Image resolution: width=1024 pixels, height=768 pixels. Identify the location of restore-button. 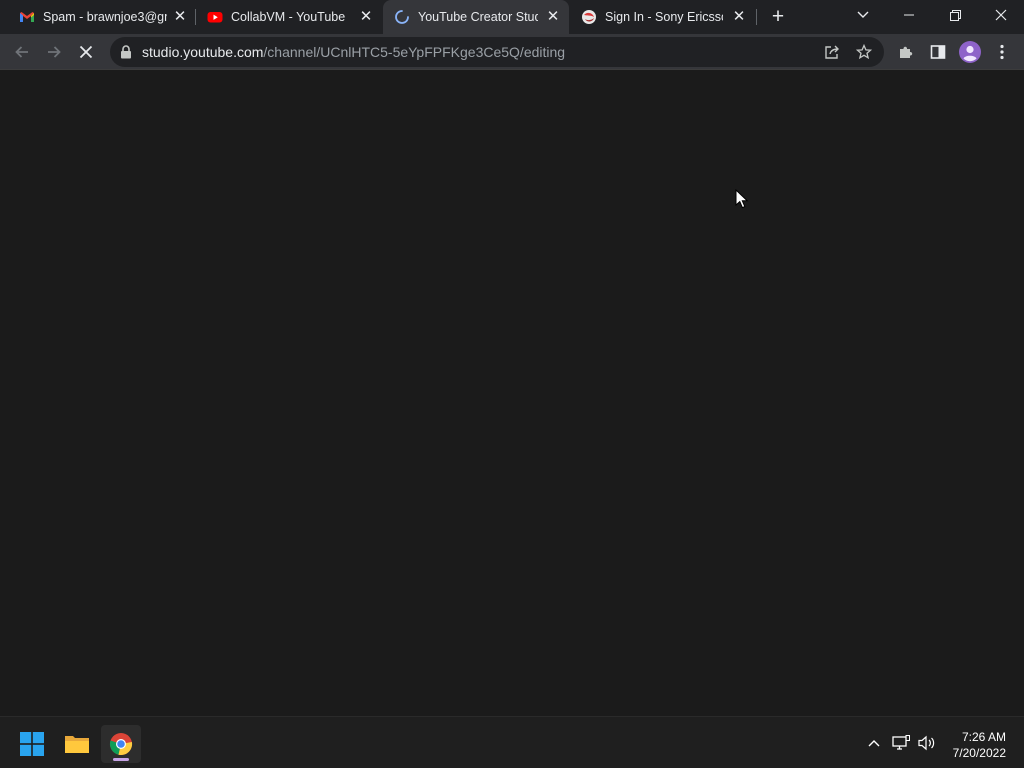
(955, 15).